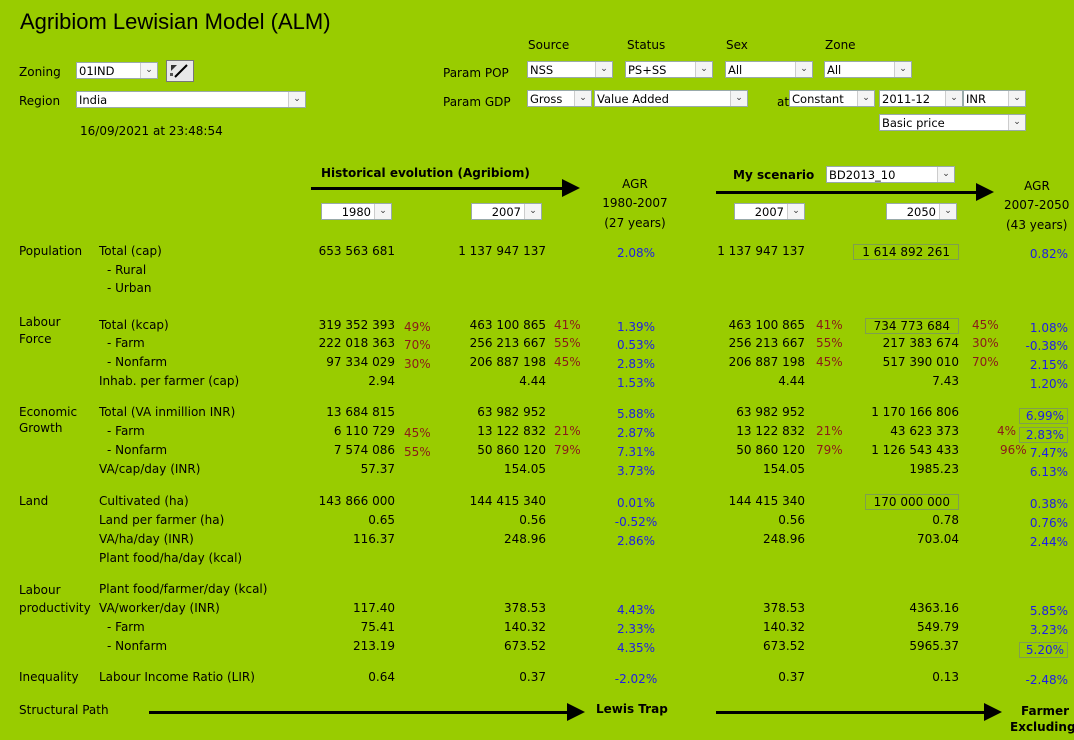 The height and width of the screenshot is (740, 1074). I want to click on growth-rate-cell: 5.20%, so click(1043, 650).